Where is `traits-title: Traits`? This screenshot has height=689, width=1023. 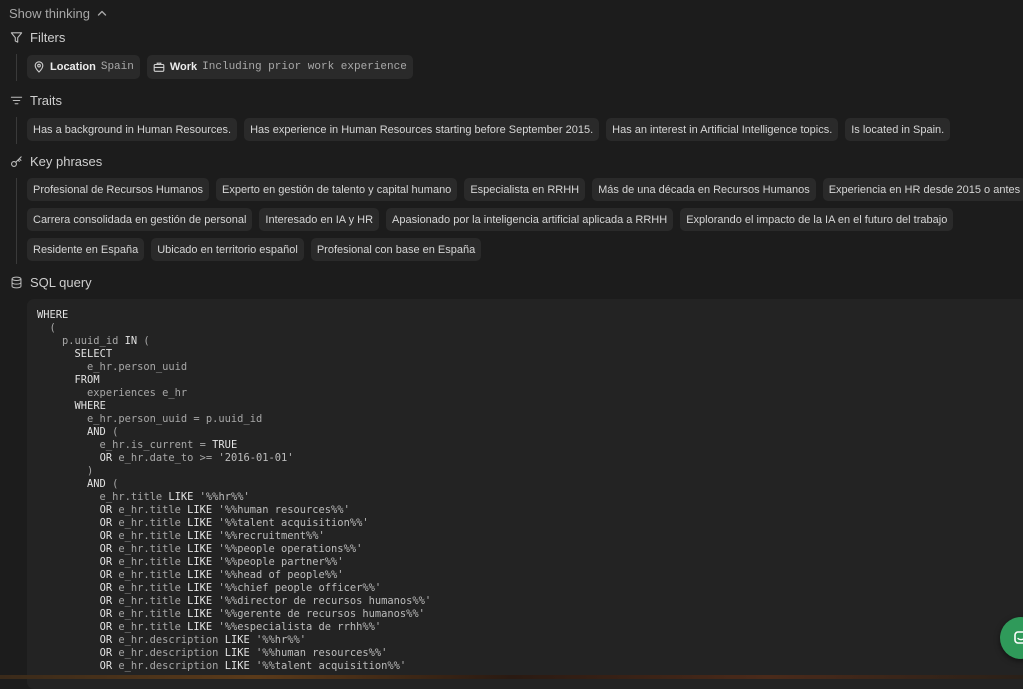
traits-title: Traits is located at coordinates (46, 100).